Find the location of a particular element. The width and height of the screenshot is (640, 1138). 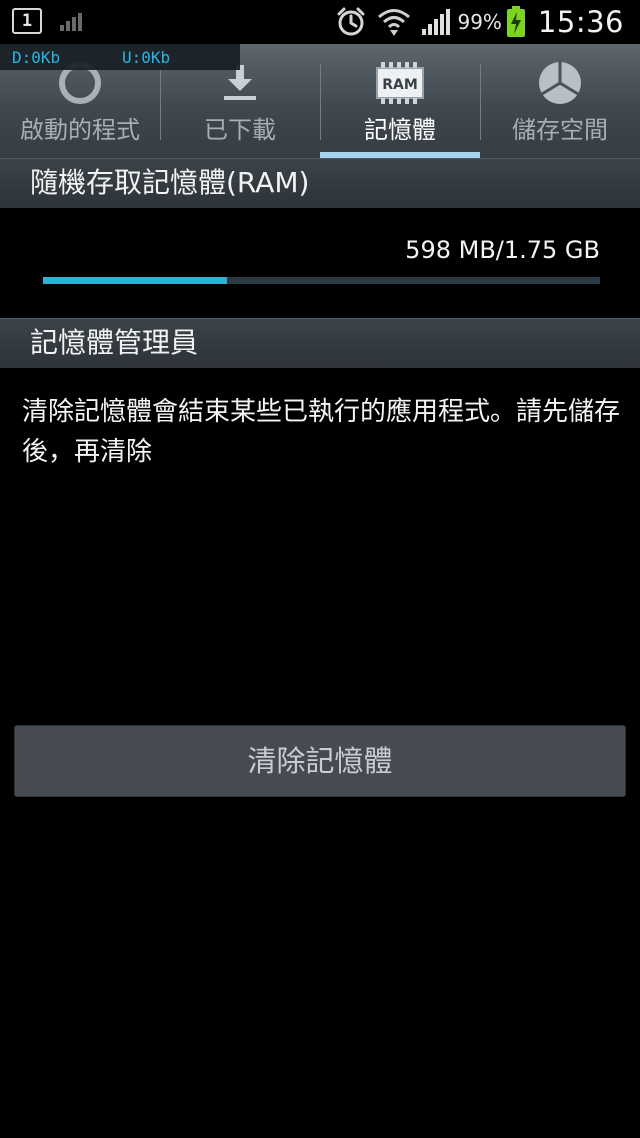

ram-header-title: 隨機存取記憶體(RAM) is located at coordinates (170, 182).